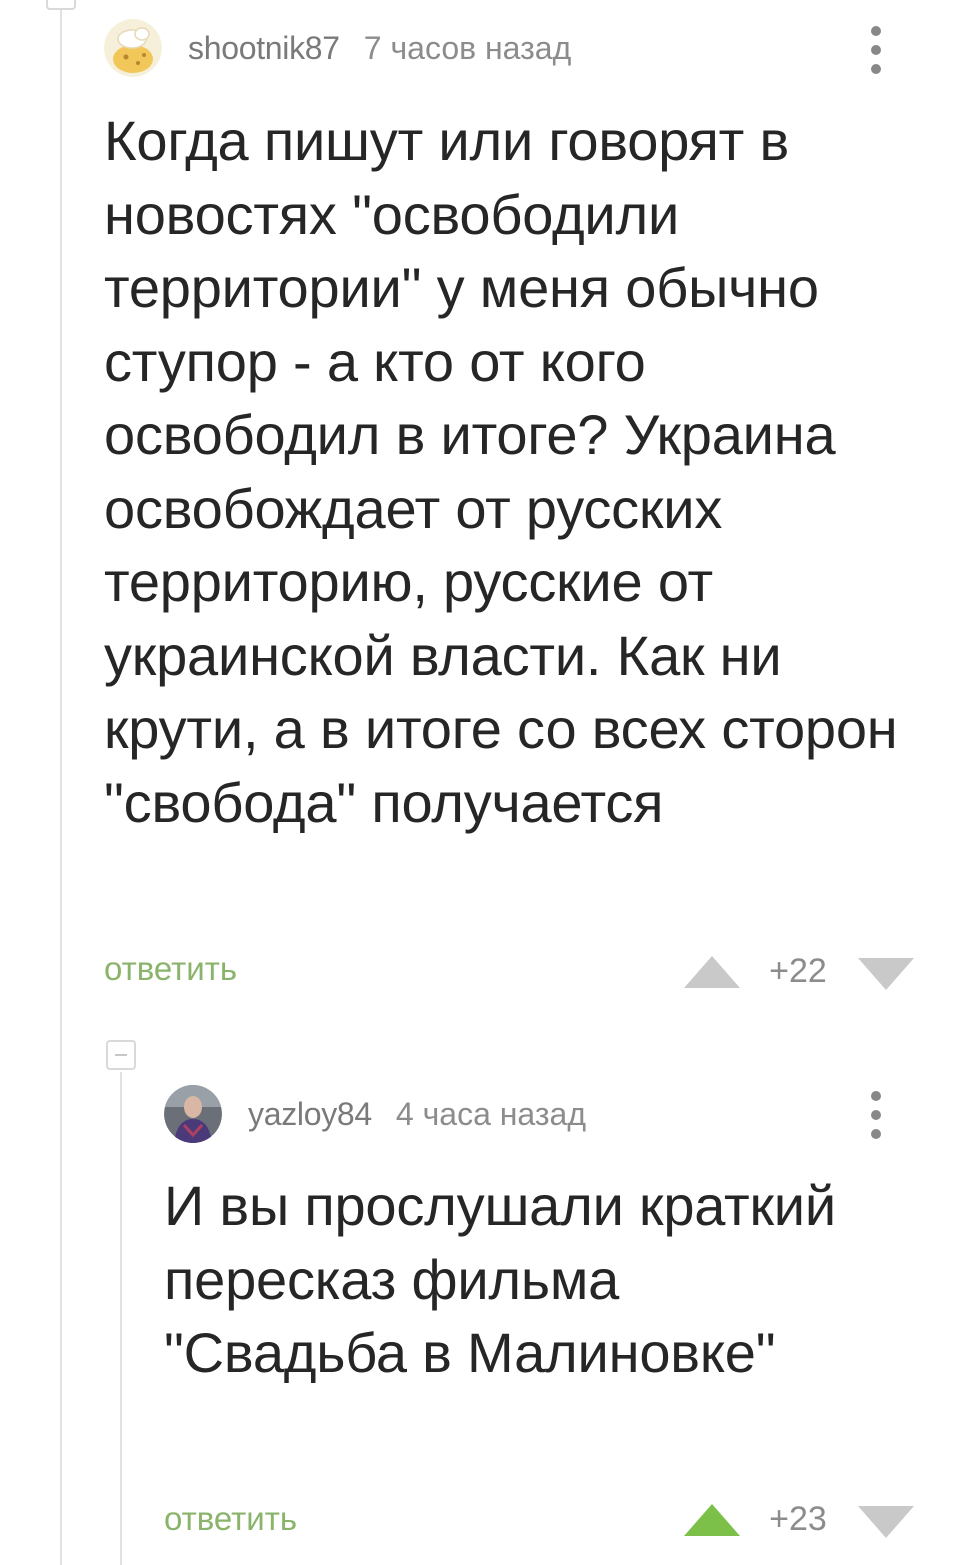  What do you see at coordinates (490, 1113) in the screenshot?
I see `comment-2-timestamp: 4 часа назад` at bounding box center [490, 1113].